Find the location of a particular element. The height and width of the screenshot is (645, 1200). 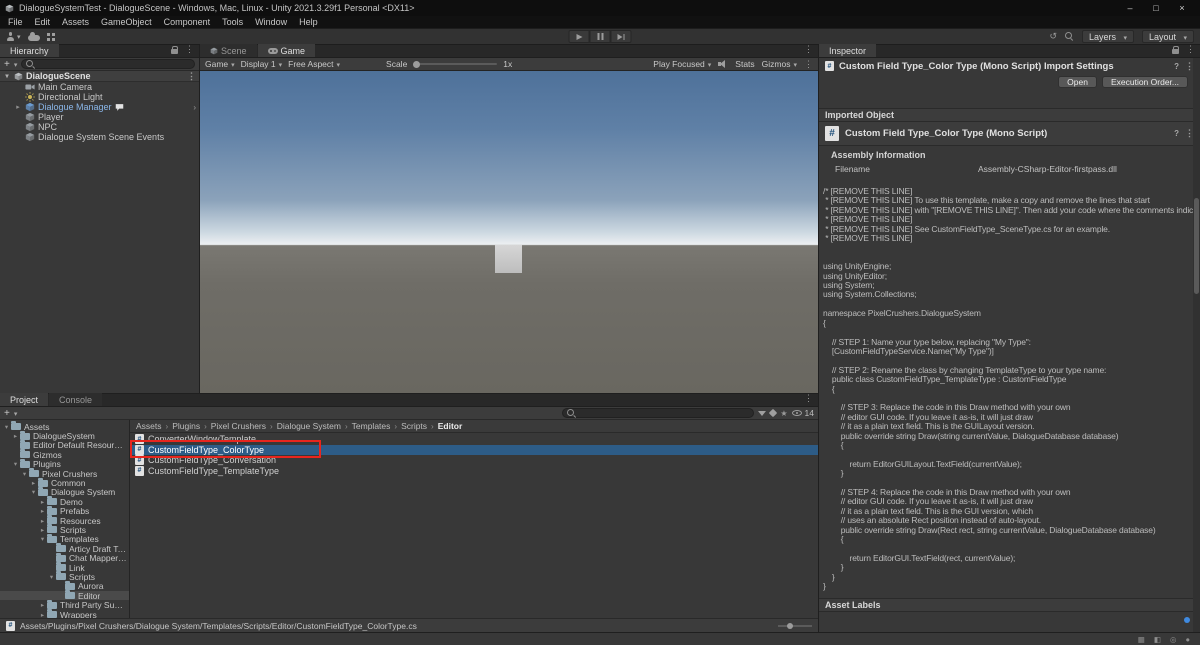

lock-icon is located at coordinates (174, 49).